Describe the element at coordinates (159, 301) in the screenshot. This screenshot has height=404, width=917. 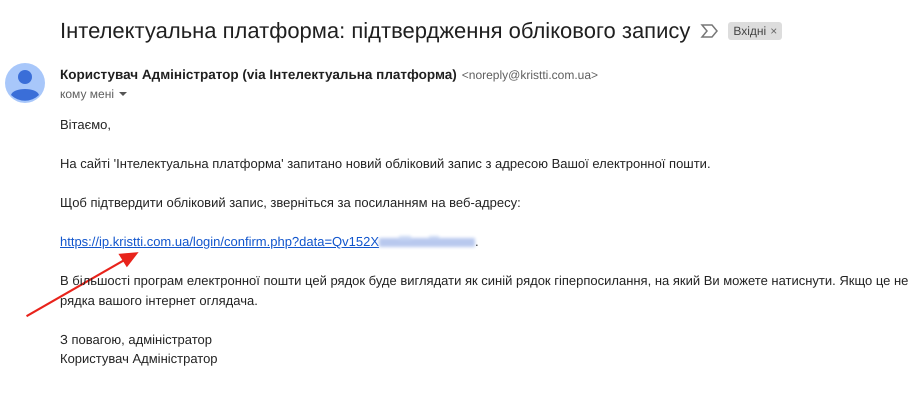
I see `body-text-line: рядка вашого інтернет оглядача.` at that location.